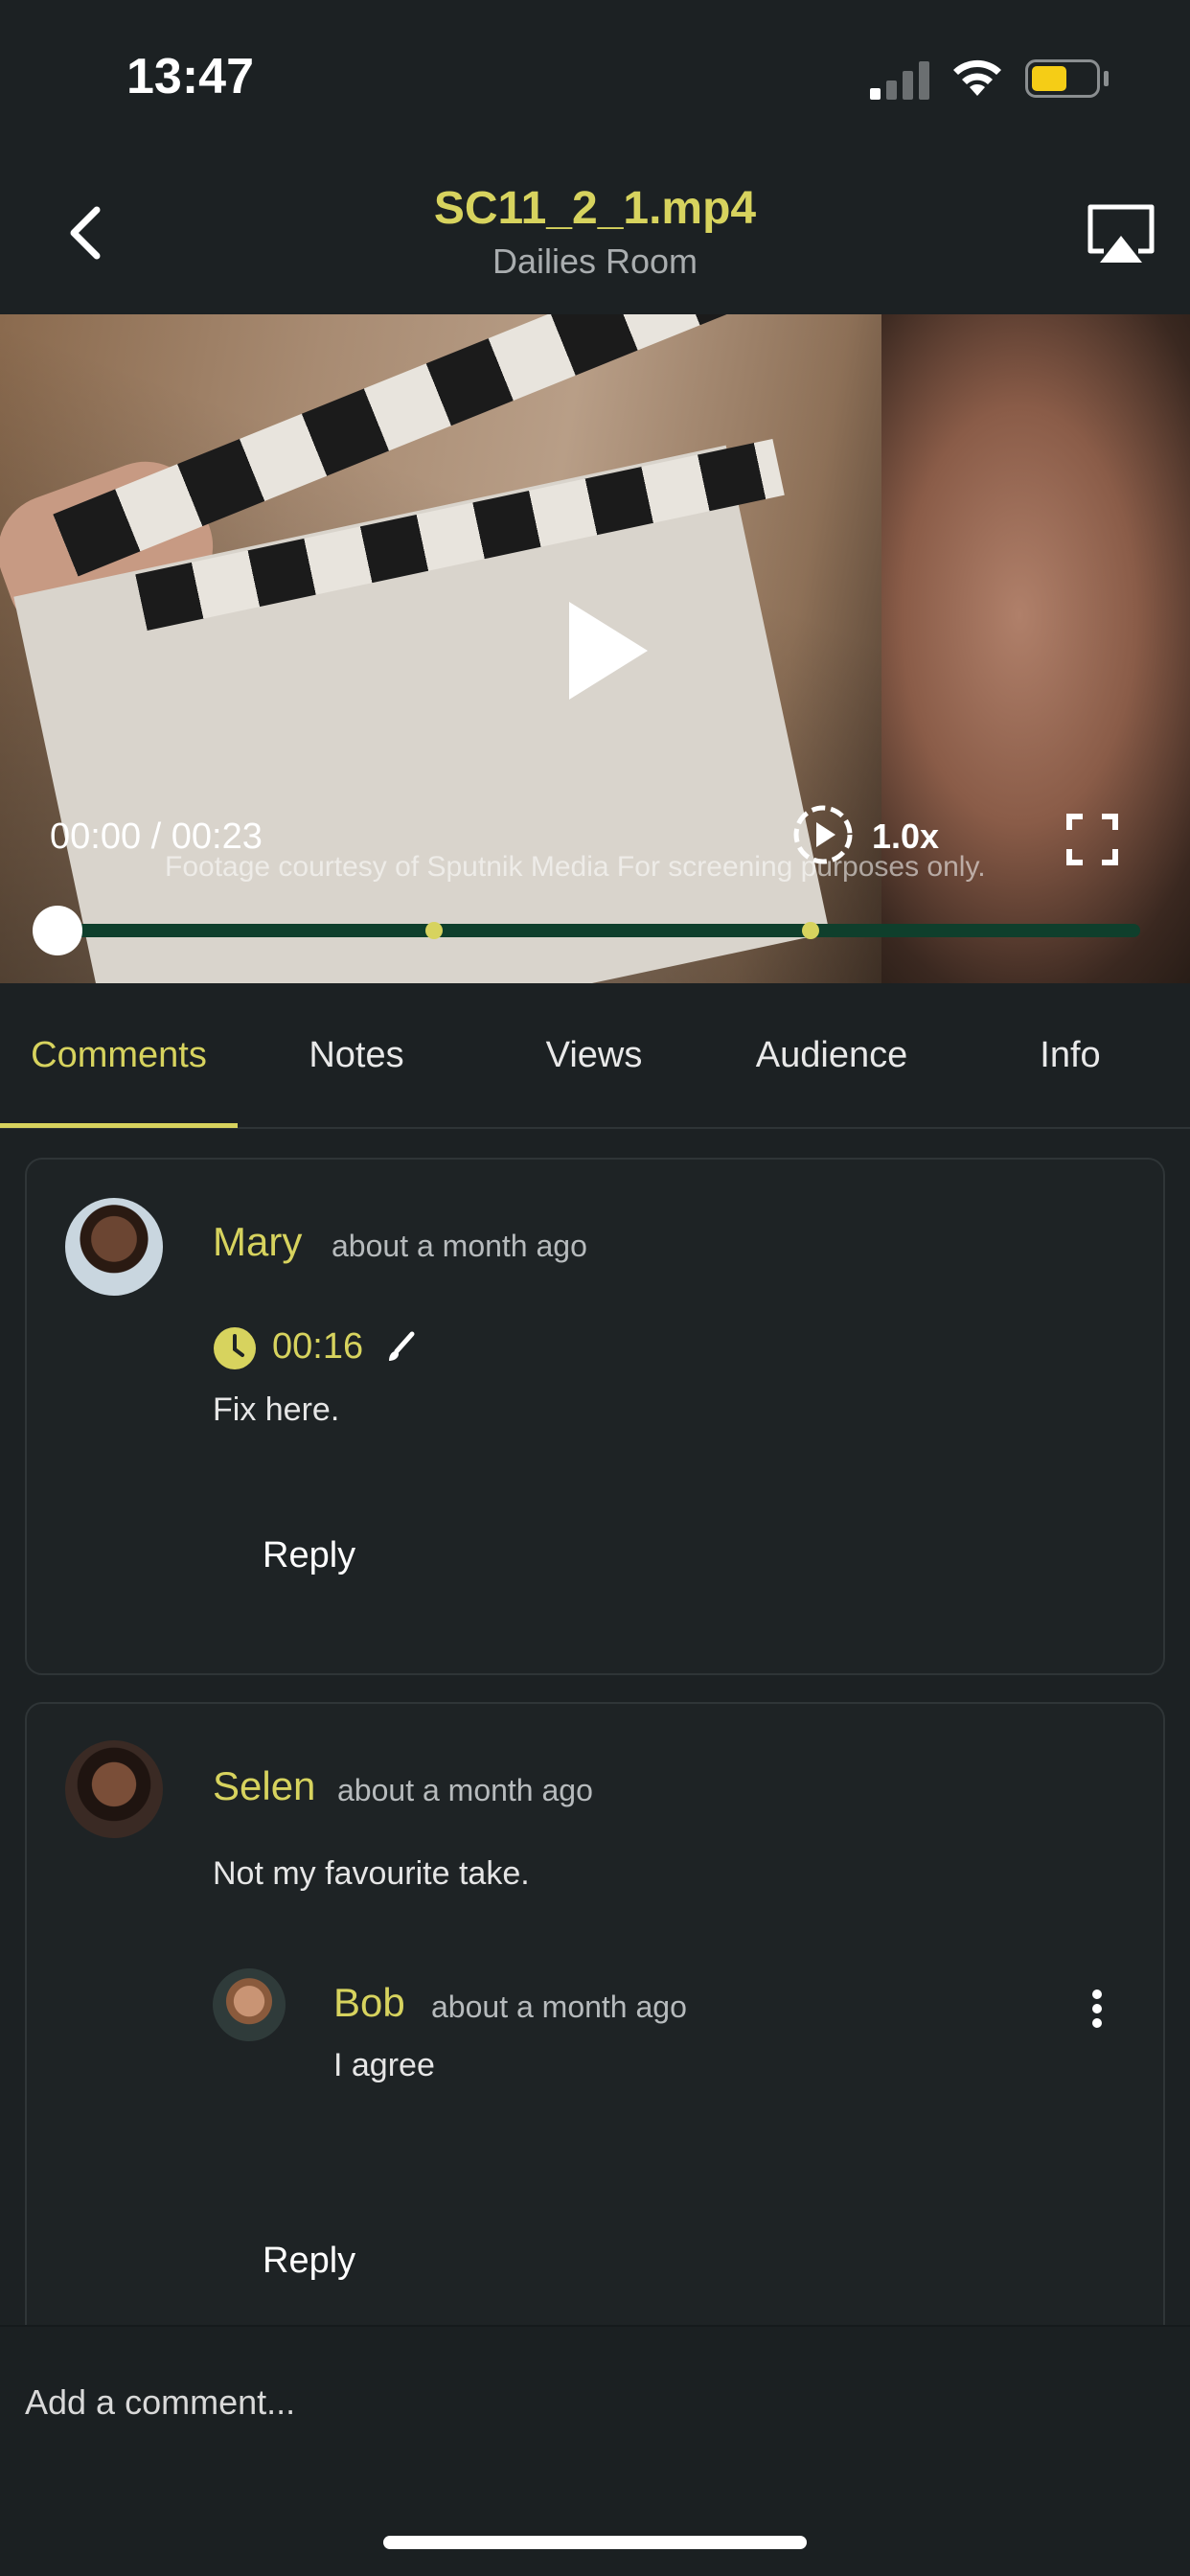 Image resolution: width=1190 pixels, height=2576 pixels. I want to click on battery-icon, so click(1063, 78).